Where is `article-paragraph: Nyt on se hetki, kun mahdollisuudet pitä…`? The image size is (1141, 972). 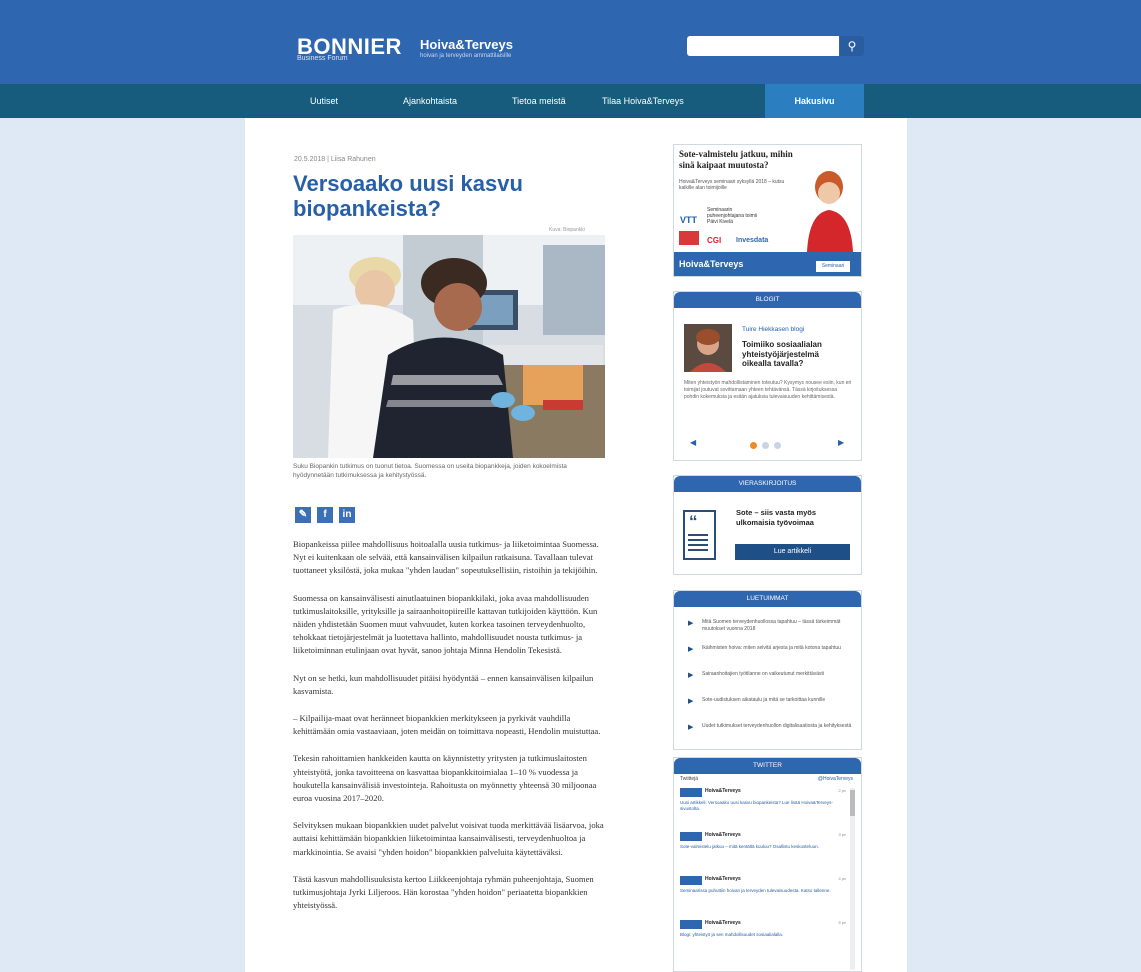 article-paragraph: Nyt on se hetki, kun mahdollisuudet pitä… is located at coordinates (443, 684).